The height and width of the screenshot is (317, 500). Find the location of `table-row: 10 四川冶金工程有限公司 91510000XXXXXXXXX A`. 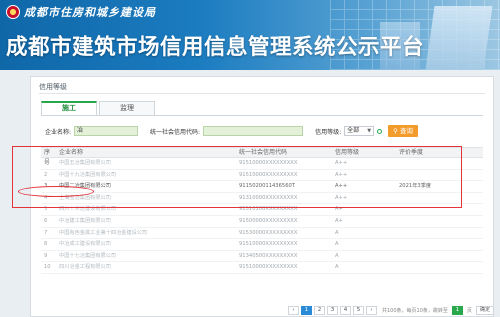

table-row: 10 四川冶金工程有限公司 91510000XXXXXXXXX A is located at coordinates (262, 268).